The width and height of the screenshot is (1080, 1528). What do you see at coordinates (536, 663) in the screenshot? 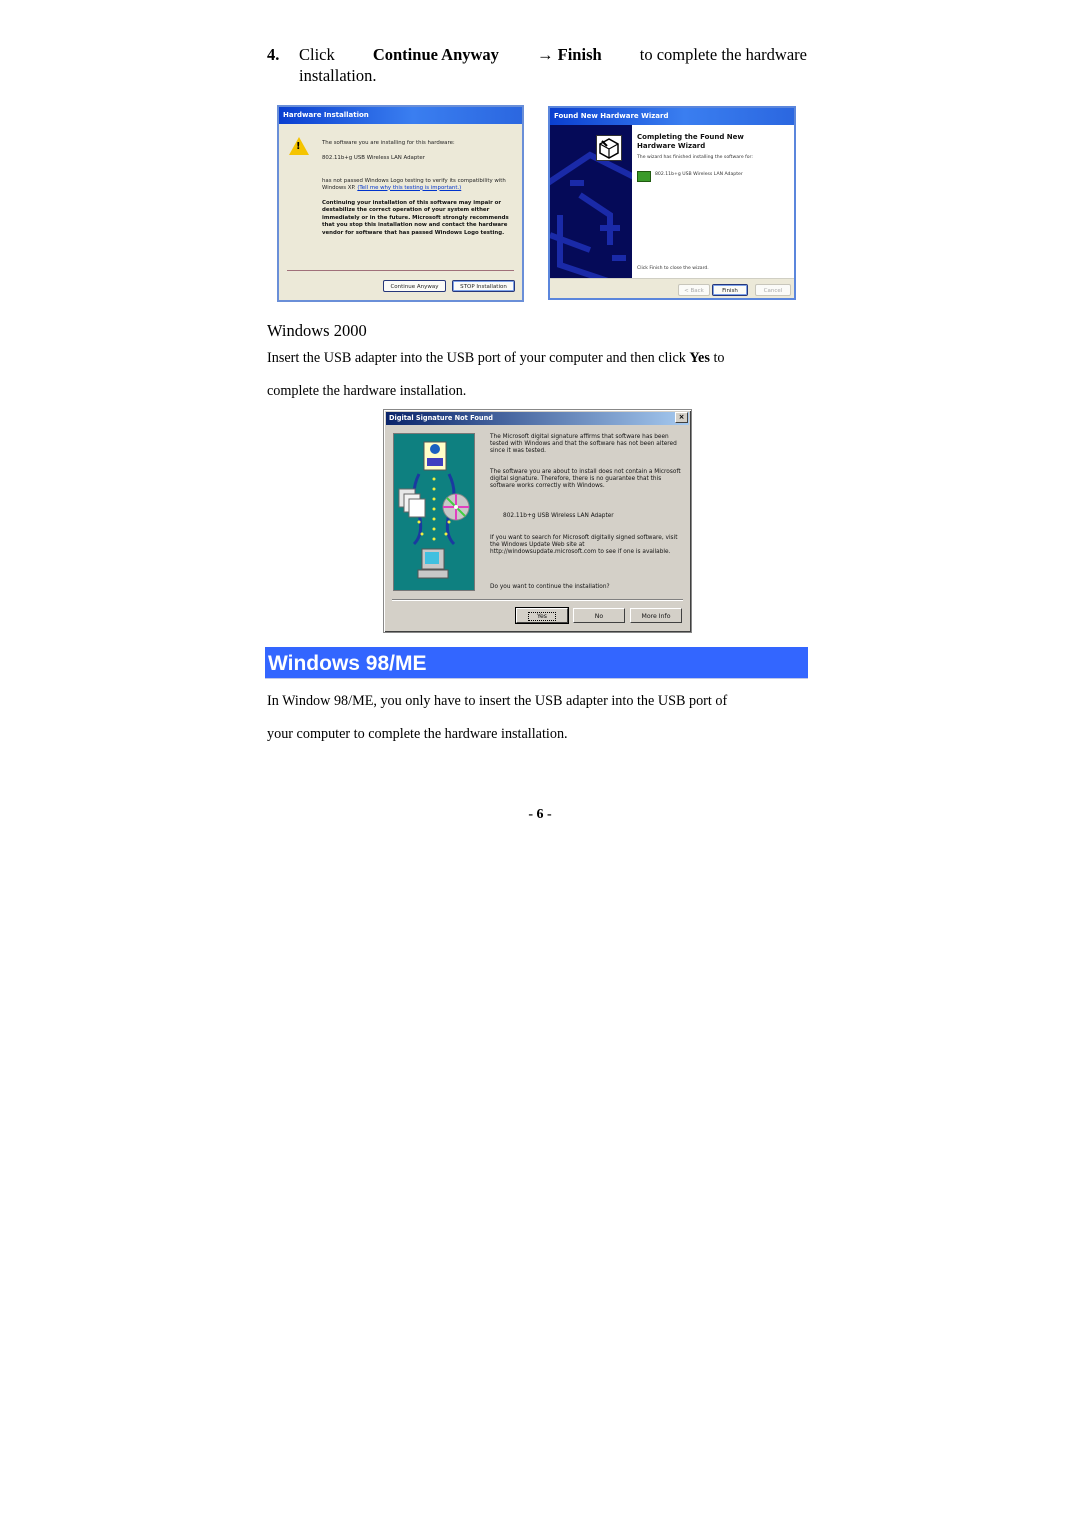
I see `section-banner-windows-98-me: Windows 98/ME` at bounding box center [536, 663].